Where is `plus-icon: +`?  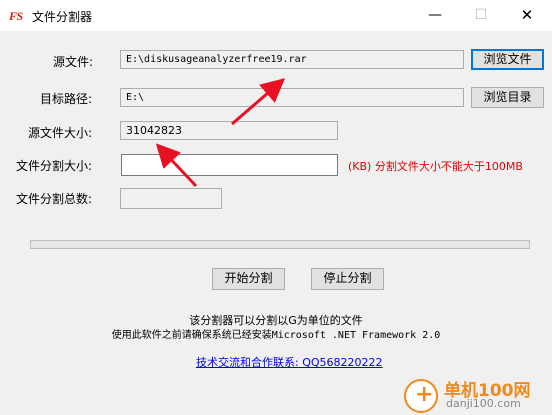
plus-icon: + is located at coordinates (424, 394).